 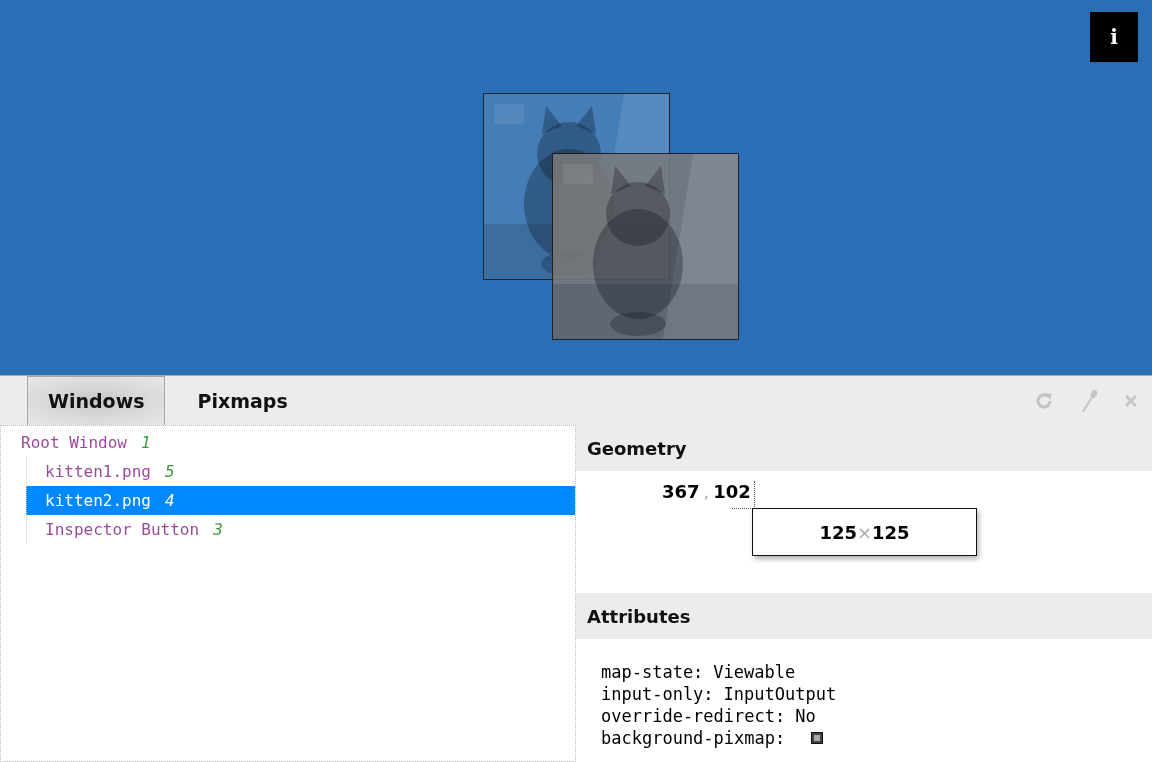 I want to click on attribute-value: No, so click(x=805, y=716).